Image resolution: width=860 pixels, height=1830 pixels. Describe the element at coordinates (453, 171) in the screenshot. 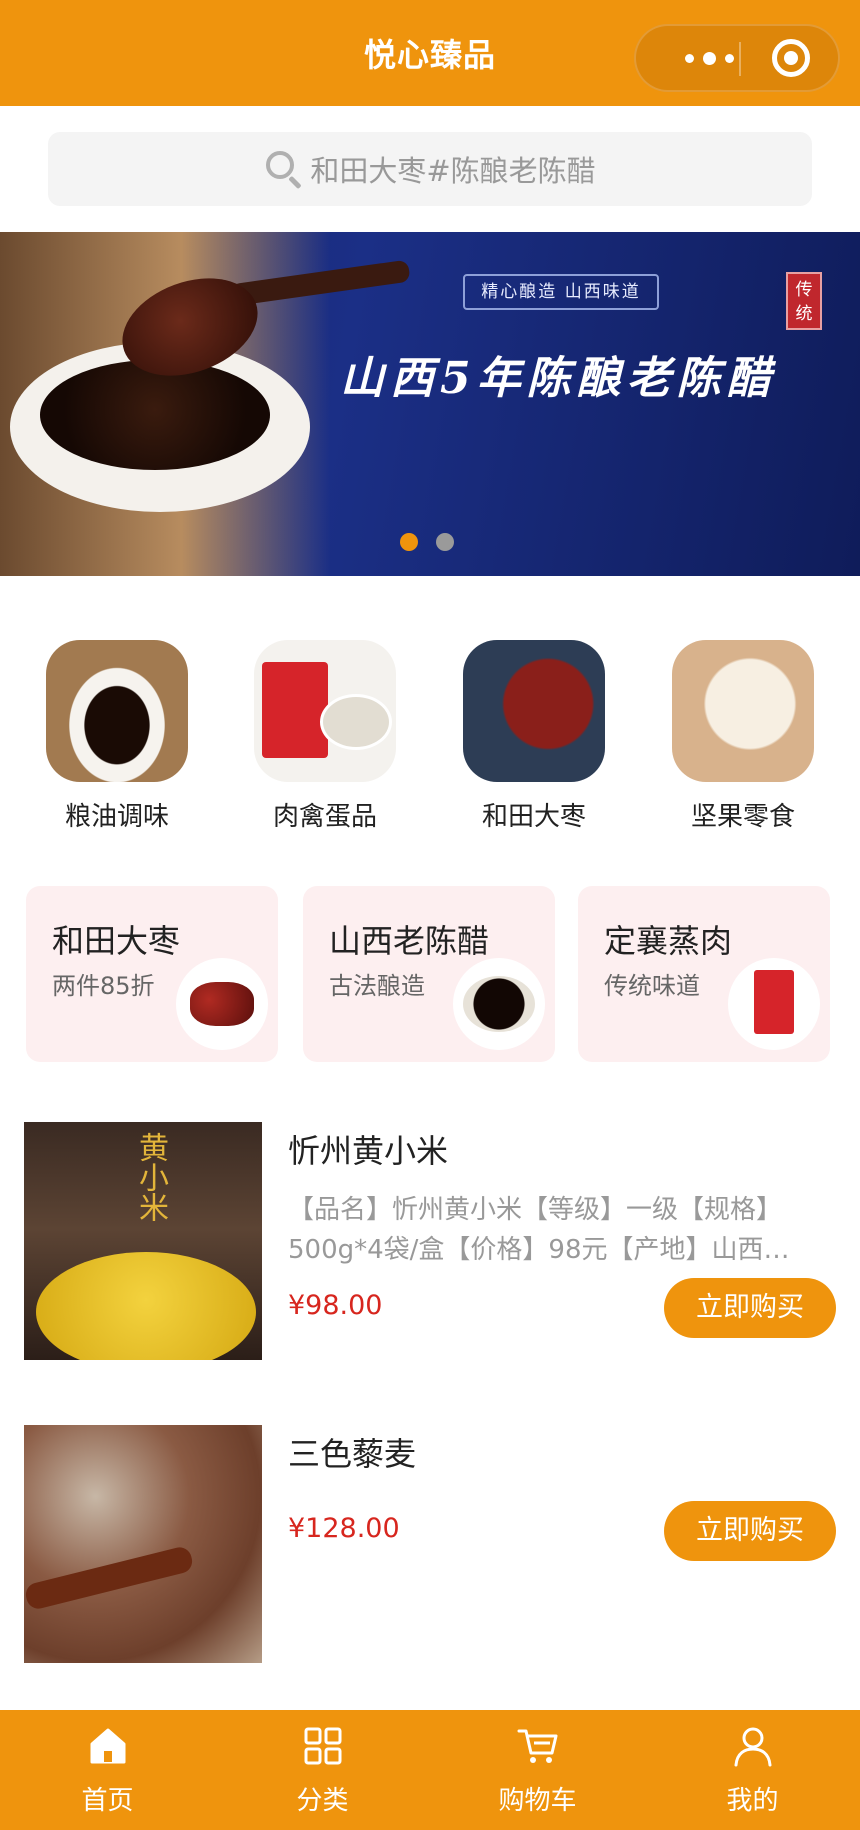

I see `search-placeholder: 和田大枣#陈酿老陈醋` at that location.